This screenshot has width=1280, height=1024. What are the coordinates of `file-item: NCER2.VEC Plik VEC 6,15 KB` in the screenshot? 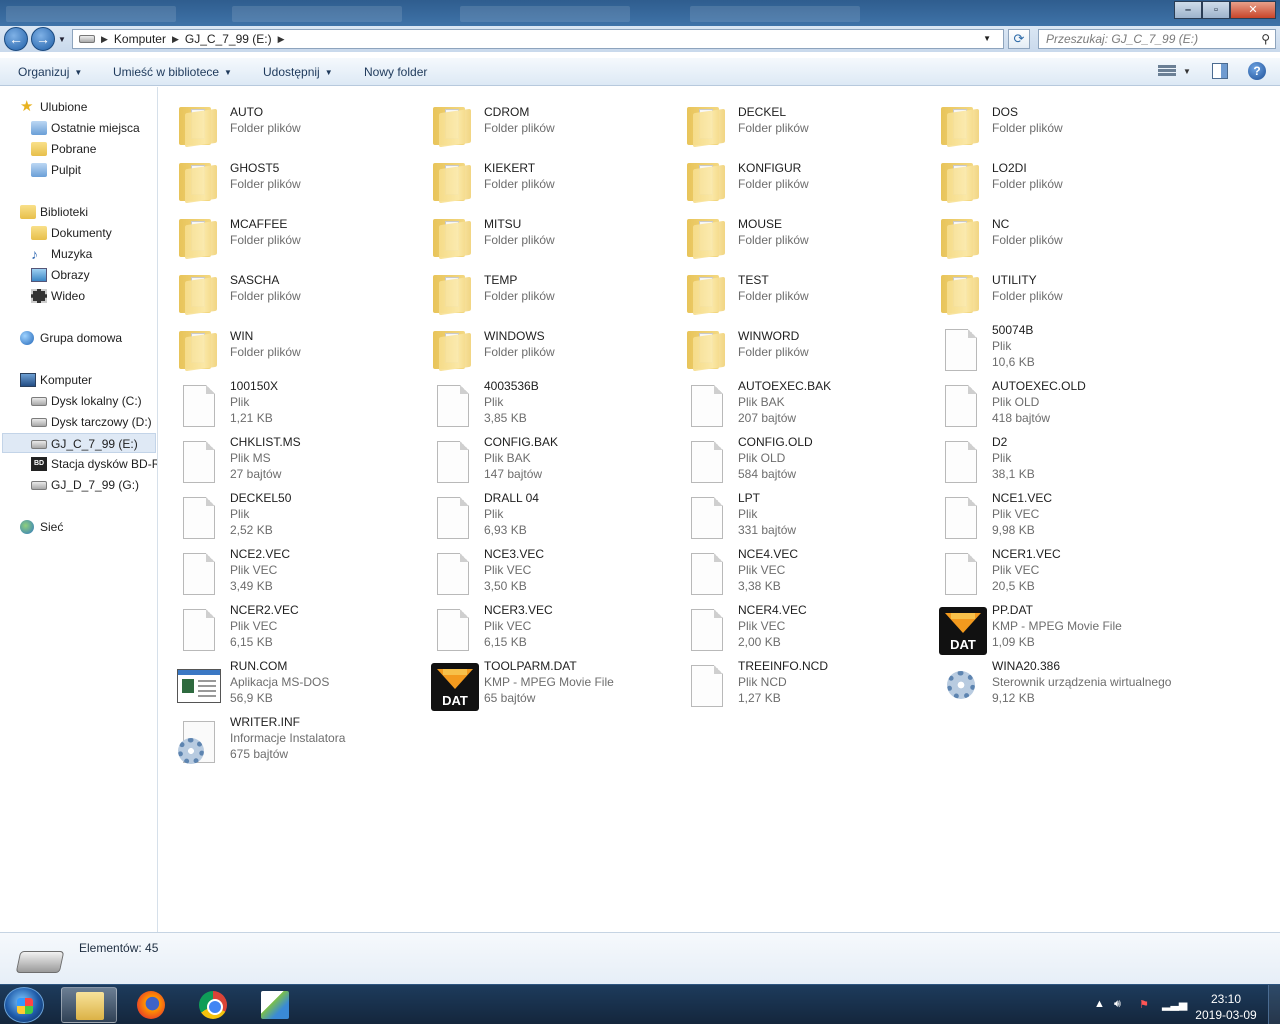 It's located at (286, 627).